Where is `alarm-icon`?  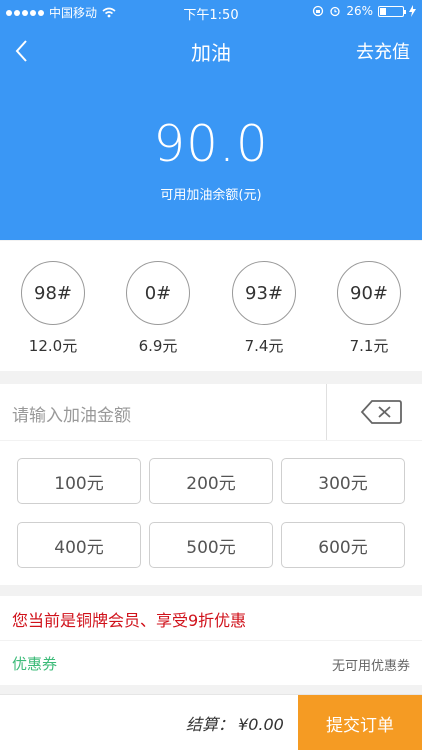 alarm-icon is located at coordinates (335, 11).